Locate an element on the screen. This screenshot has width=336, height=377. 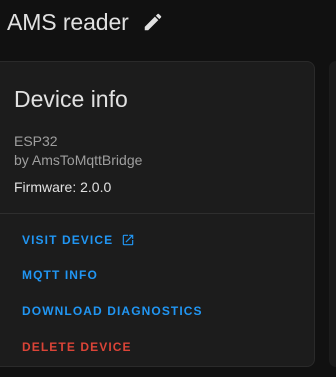
delete-device-label: DELETE DEVICE is located at coordinates (77, 347).